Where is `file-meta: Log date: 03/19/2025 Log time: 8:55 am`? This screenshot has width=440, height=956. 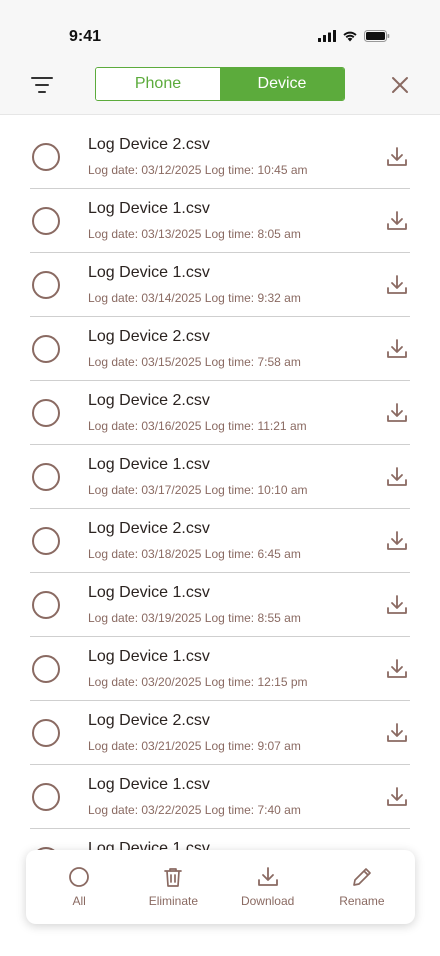 file-meta: Log date: 03/19/2025 Log time: 8:55 am is located at coordinates (194, 618).